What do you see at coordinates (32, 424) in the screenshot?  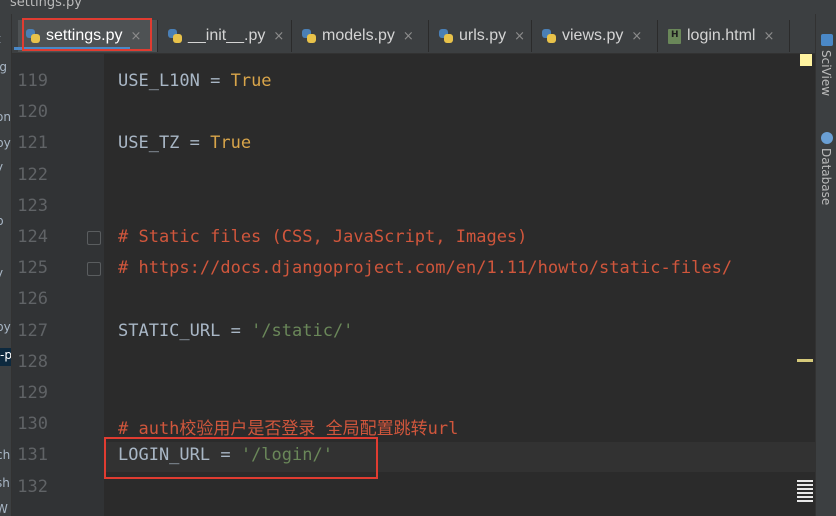 I see `line-number: 130` at bounding box center [32, 424].